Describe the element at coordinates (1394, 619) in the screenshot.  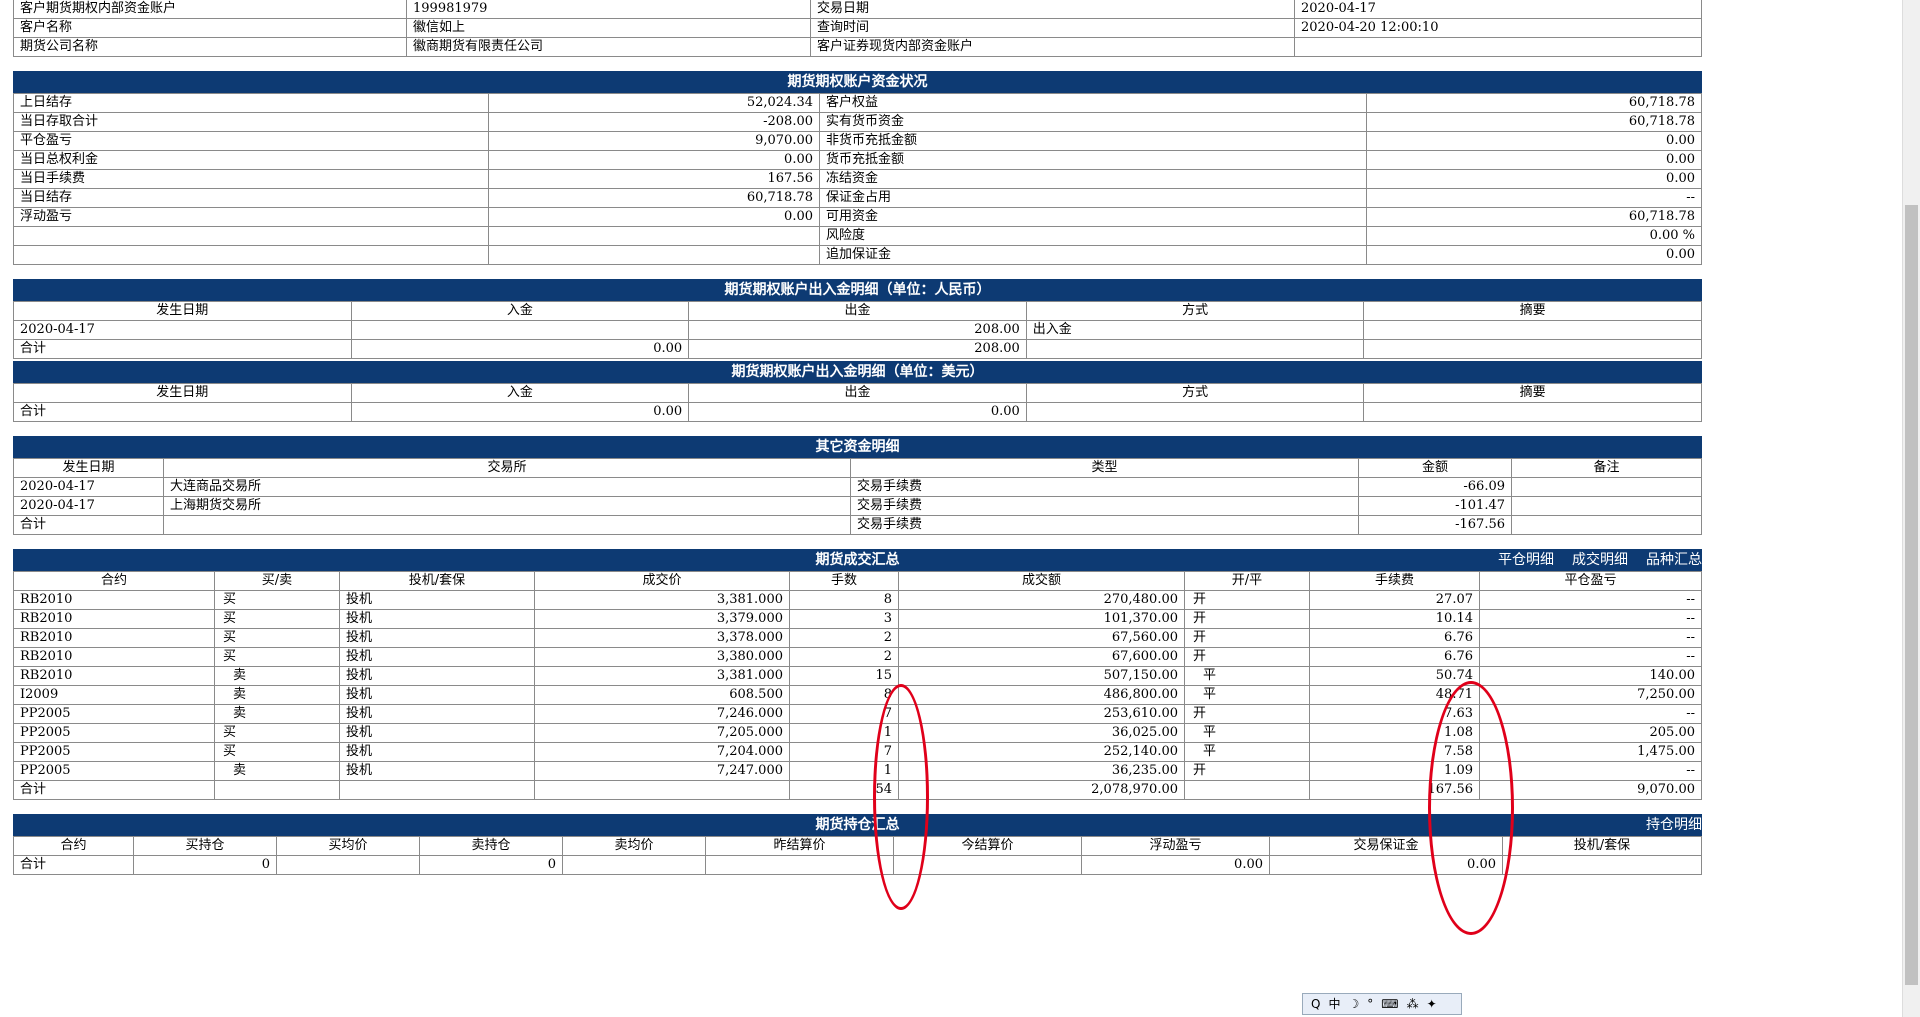
I see `trade-cell: 10.14` at that location.